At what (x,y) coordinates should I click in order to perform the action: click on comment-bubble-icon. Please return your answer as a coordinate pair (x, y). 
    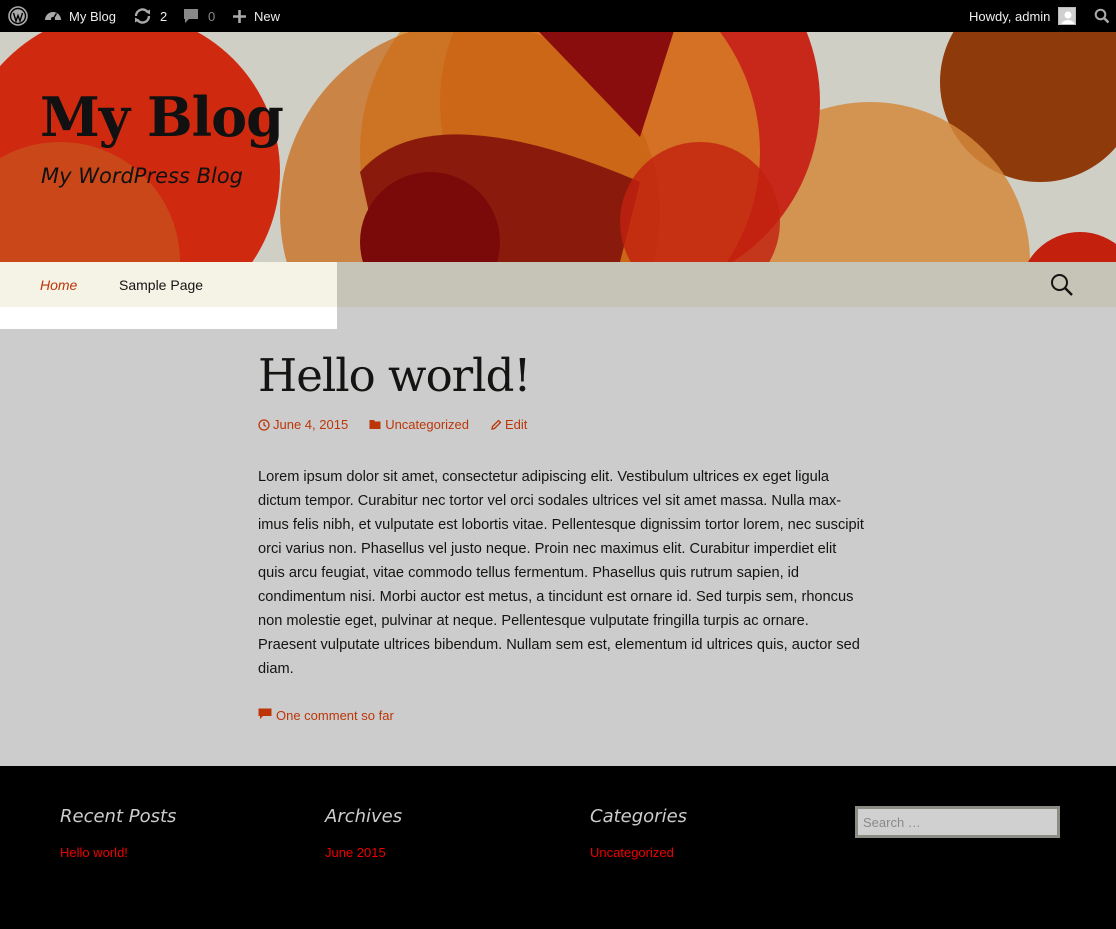
    Looking at the image, I should click on (191, 16).